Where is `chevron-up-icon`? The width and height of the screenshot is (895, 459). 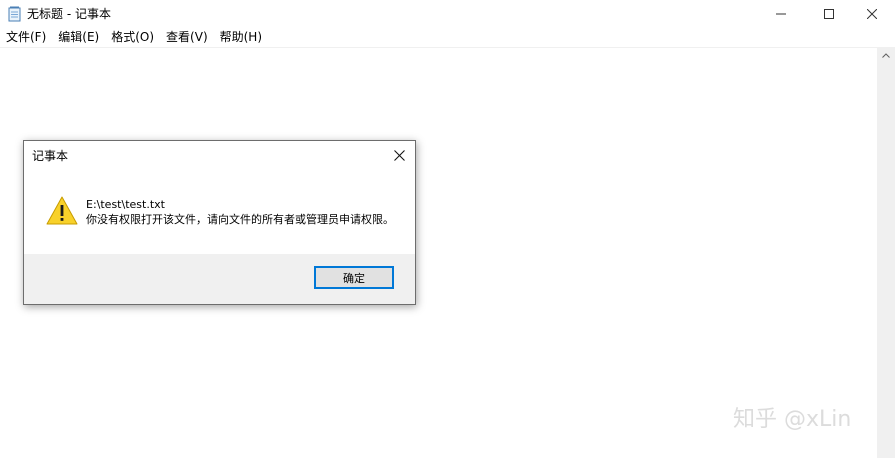
chevron-up-icon is located at coordinates (886, 55).